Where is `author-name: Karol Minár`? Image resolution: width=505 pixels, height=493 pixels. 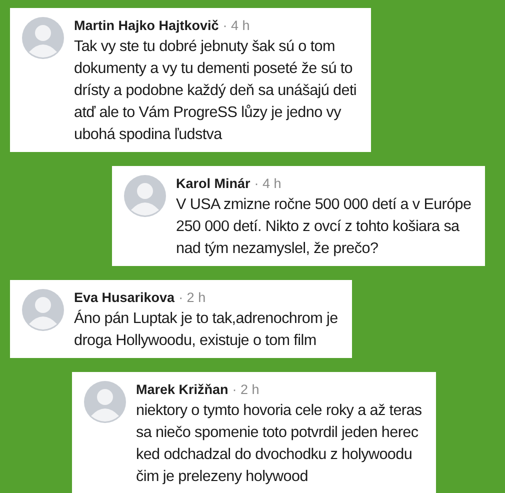
author-name: Karol Minár is located at coordinates (213, 184).